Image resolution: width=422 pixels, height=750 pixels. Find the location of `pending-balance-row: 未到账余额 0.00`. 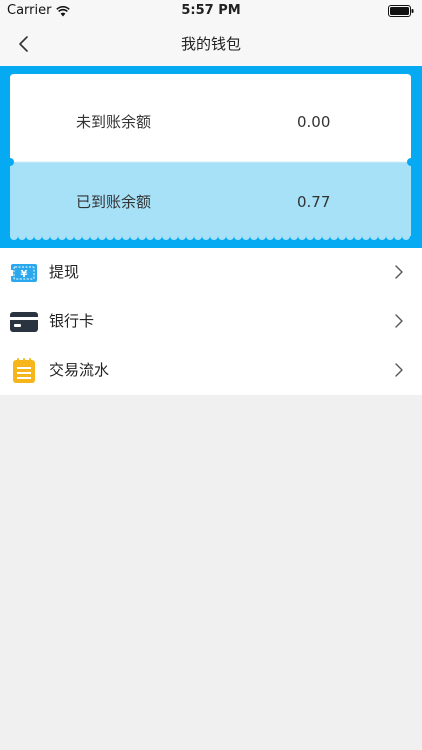

pending-balance-row: 未到账余额 0.00 is located at coordinates (210, 122).